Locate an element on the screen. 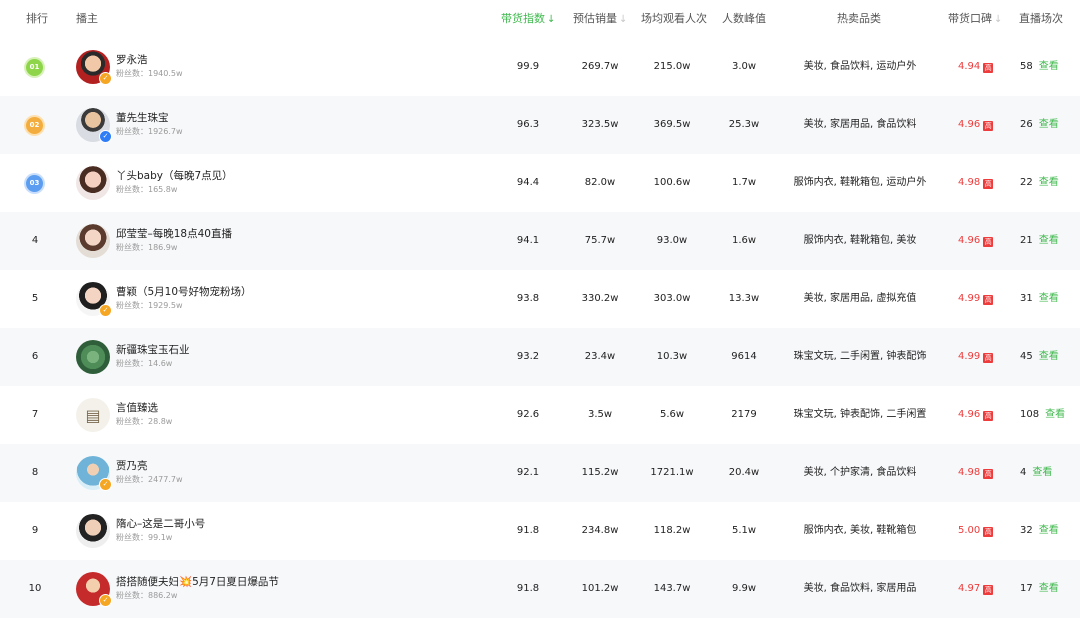 Image resolution: width=1080 pixels, height=618 pixels. header-reputation-label: 带货口碑 is located at coordinates (970, 18).